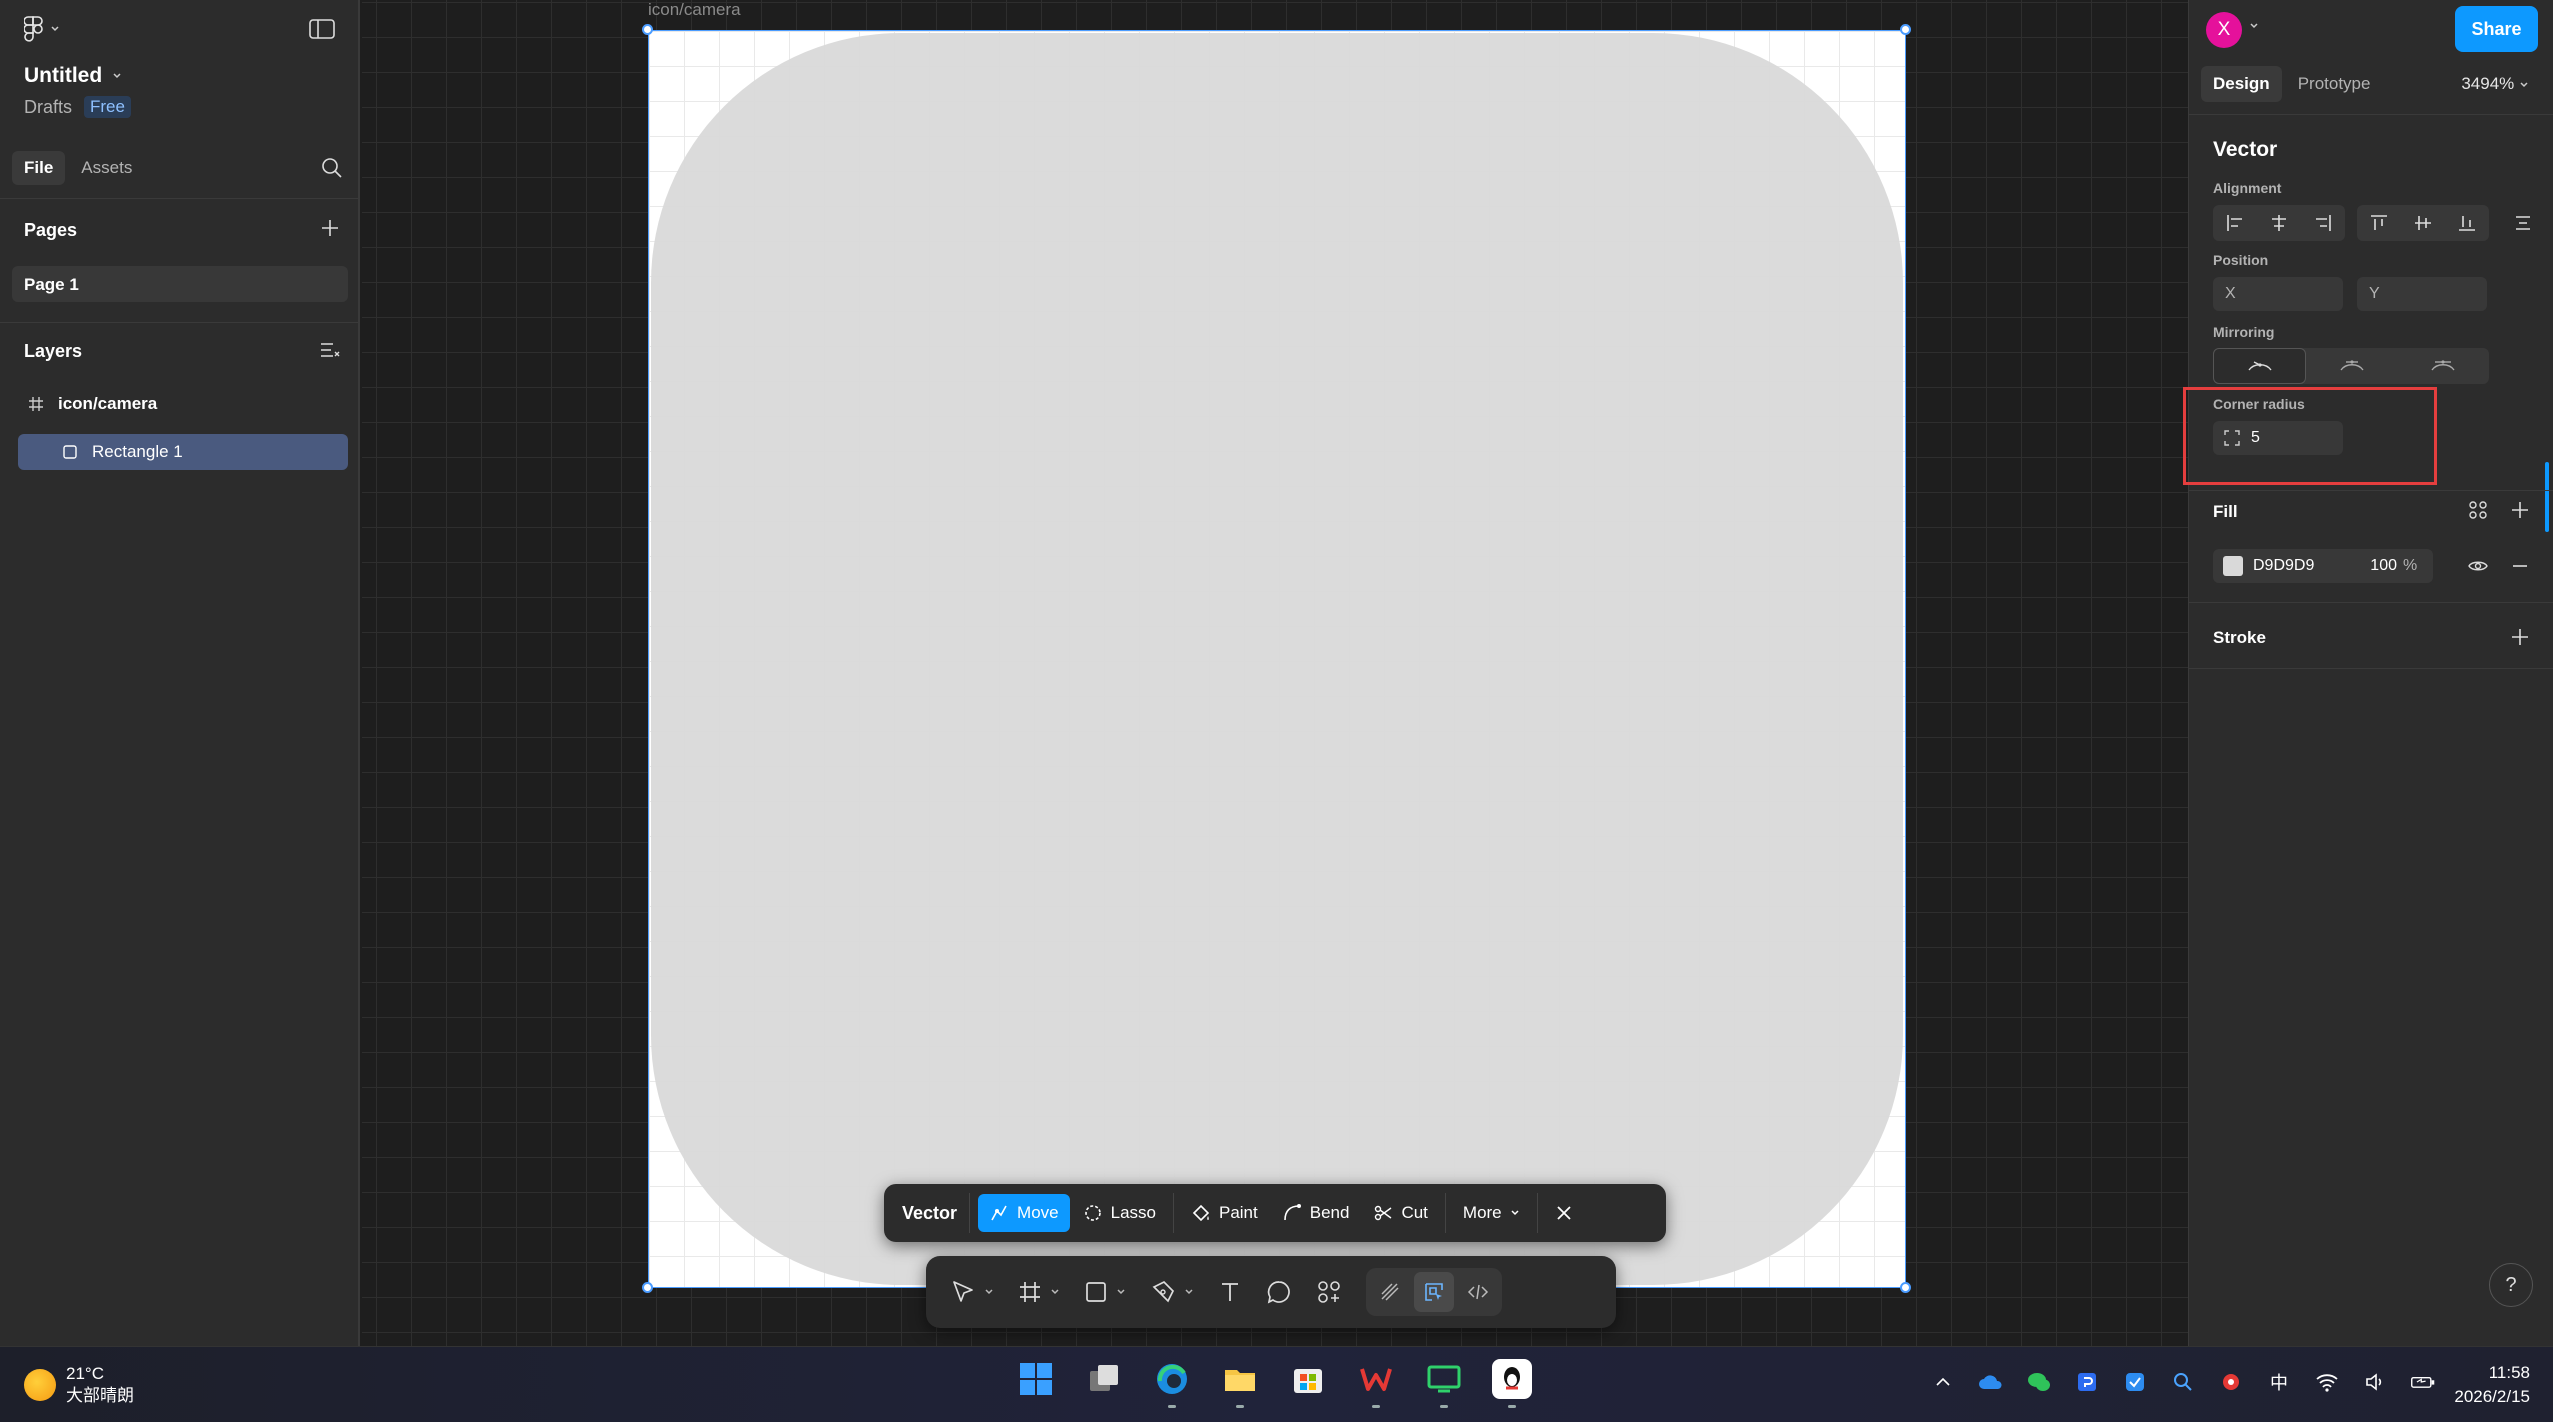  What do you see at coordinates (2278, 294) in the screenshot?
I see `position-x-field: X` at bounding box center [2278, 294].